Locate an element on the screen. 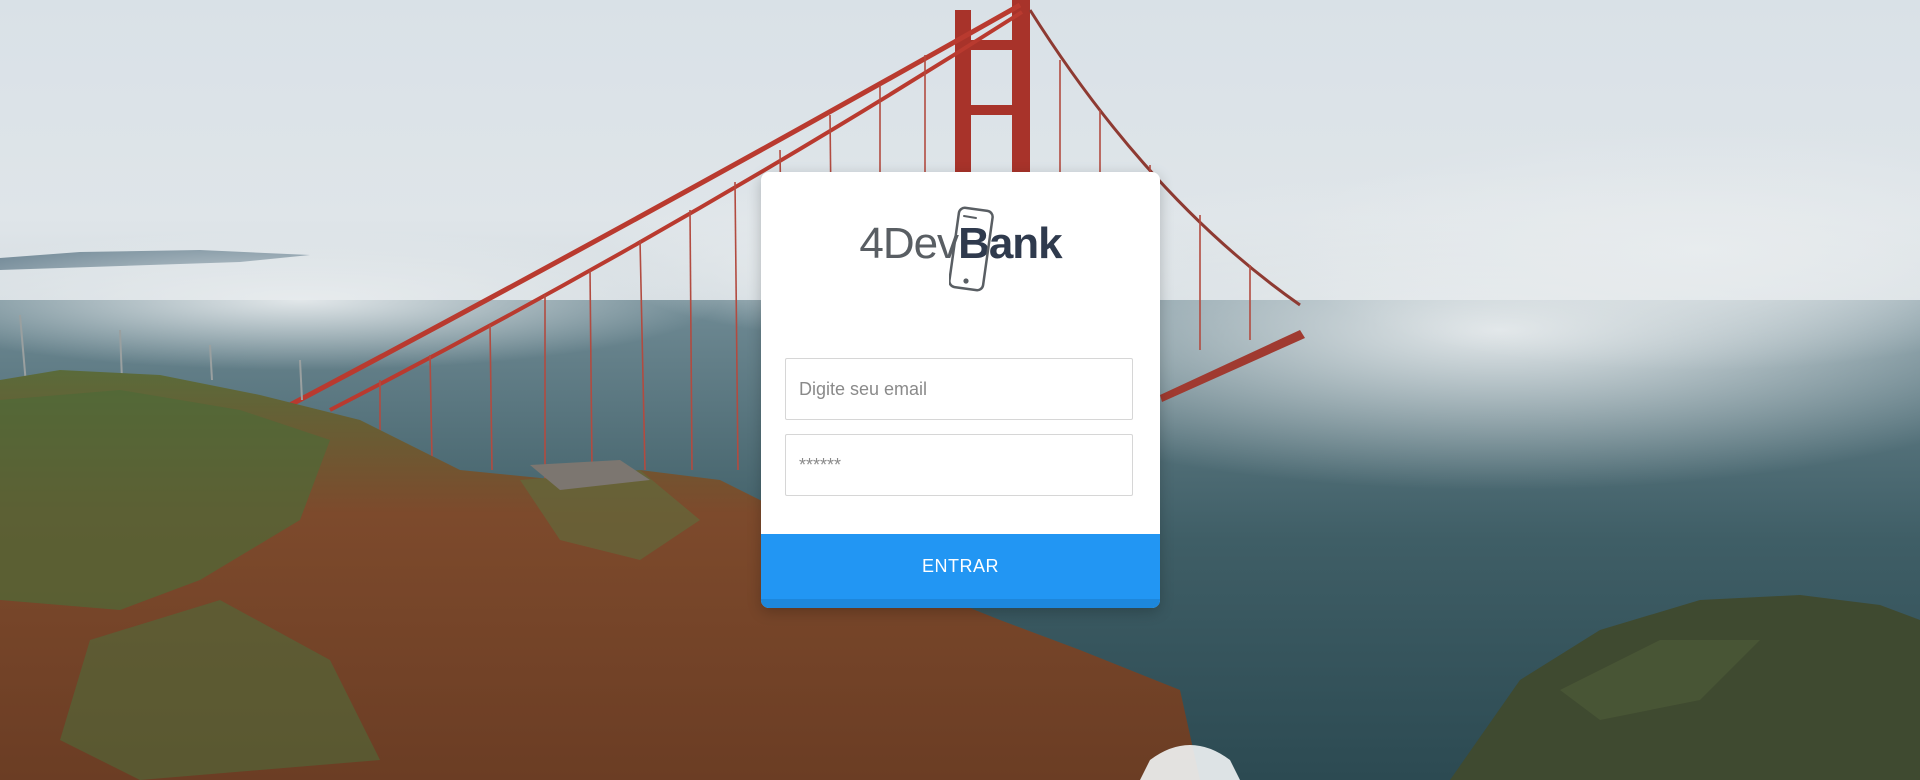 The width and height of the screenshot is (1920, 780). email-field is located at coordinates (959, 389).